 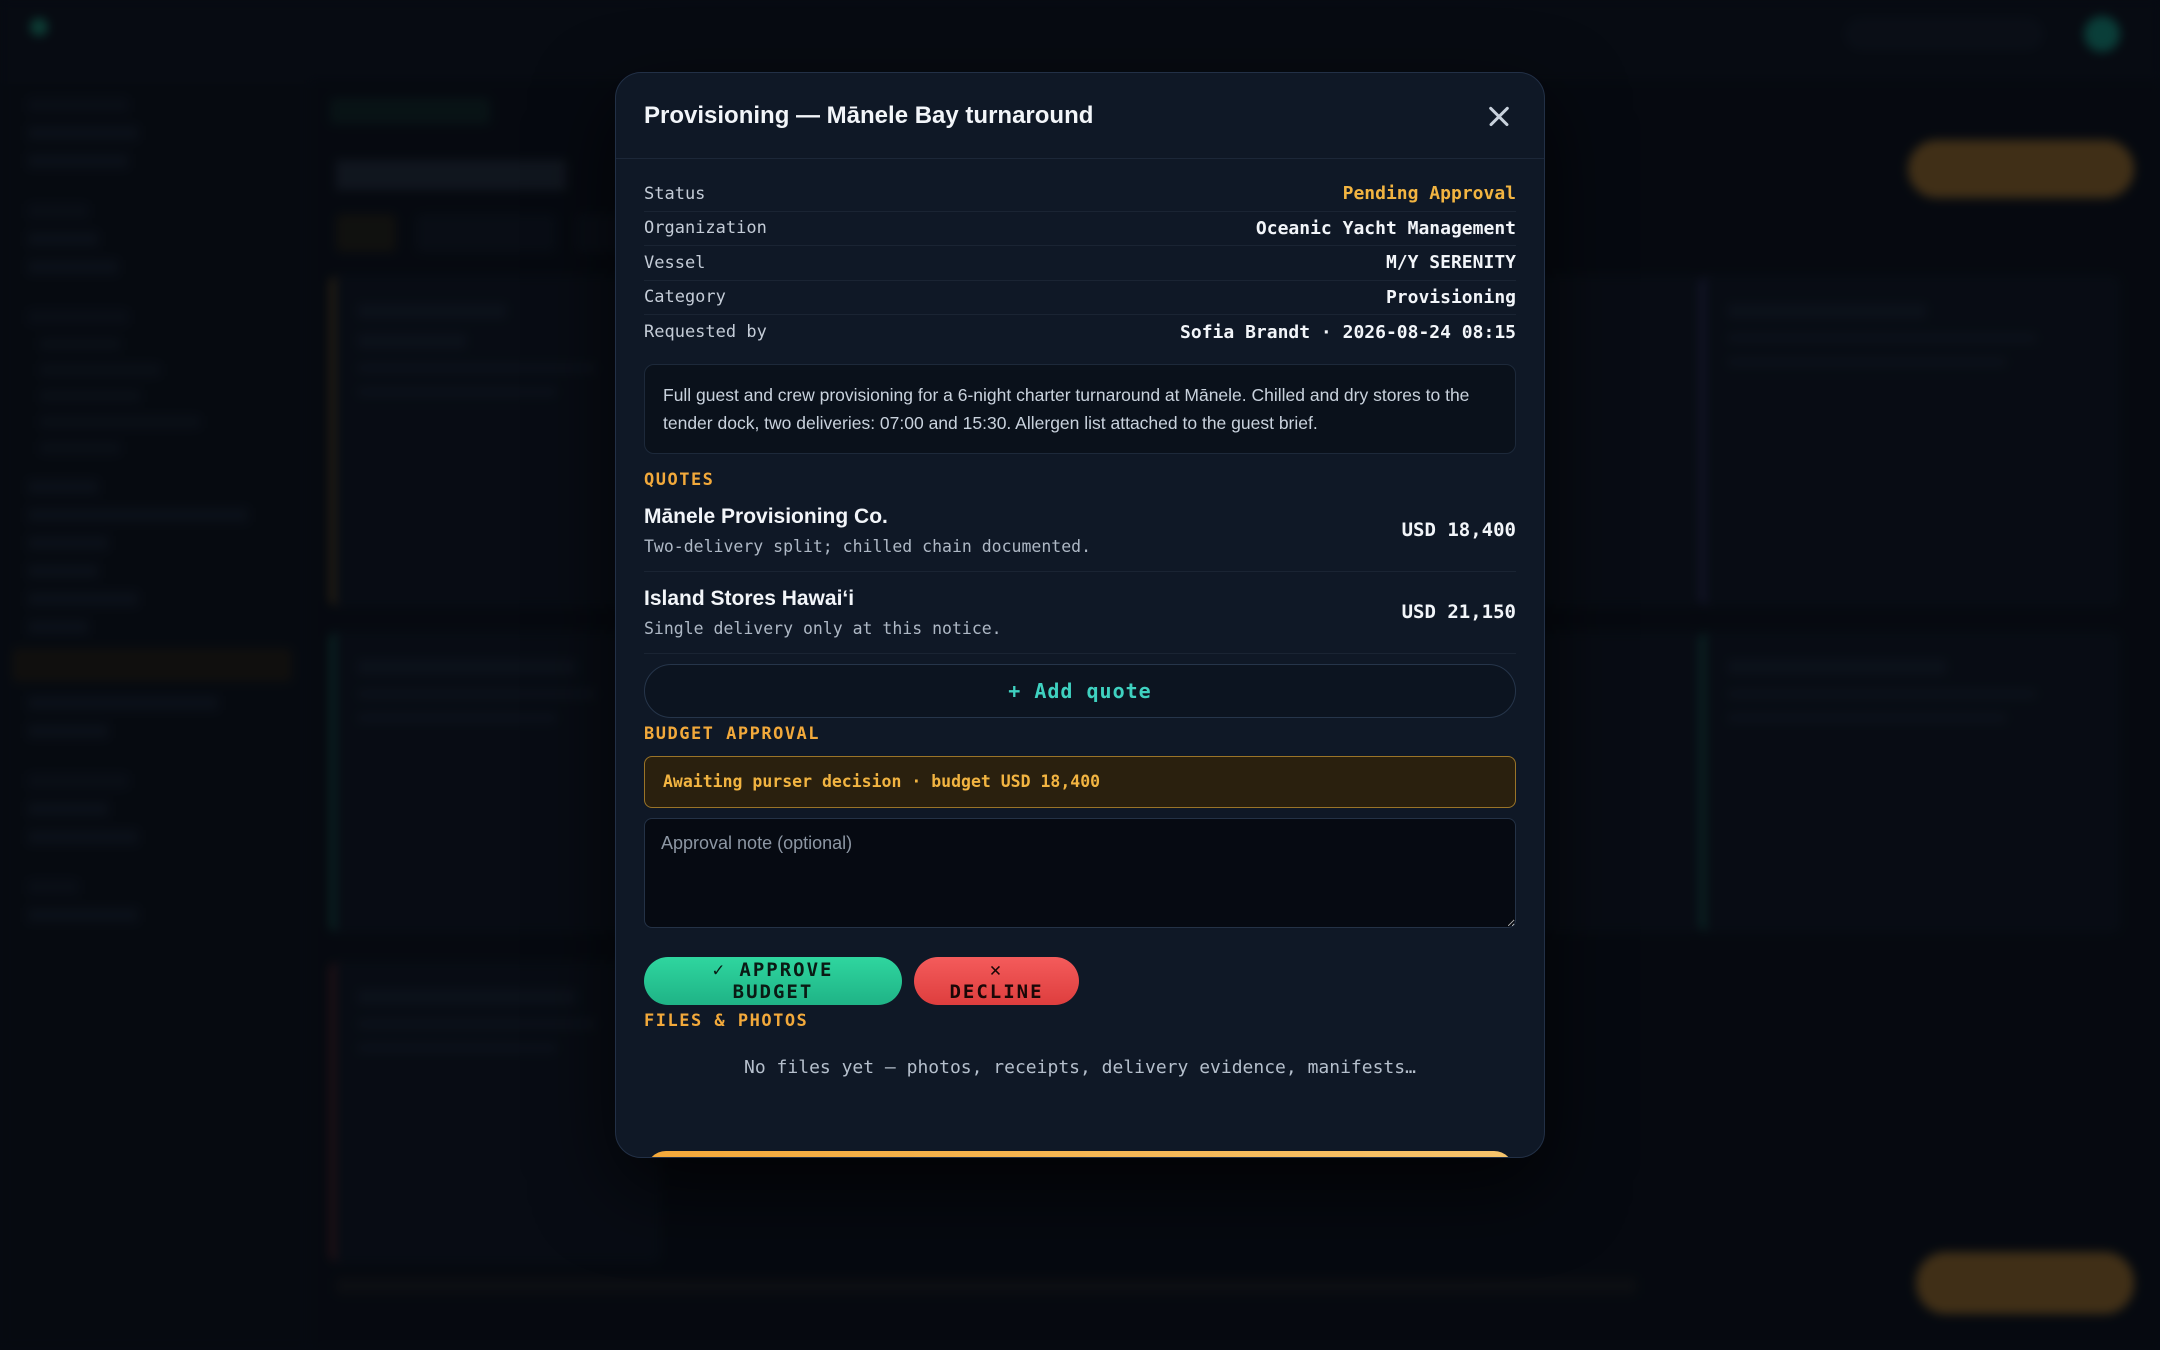 What do you see at coordinates (726, 1020) in the screenshot?
I see `files-photos-heading: FILES & PHOTOS` at bounding box center [726, 1020].